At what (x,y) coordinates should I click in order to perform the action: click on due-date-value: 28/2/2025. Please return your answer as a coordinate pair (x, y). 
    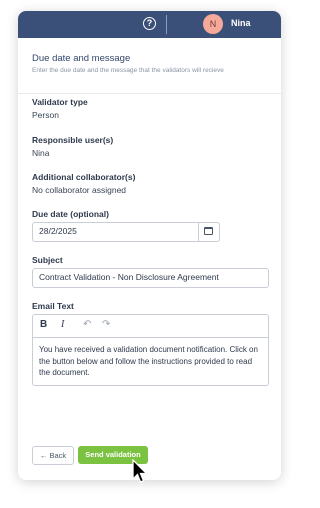
    Looking at the image, I should click on (58, 231).